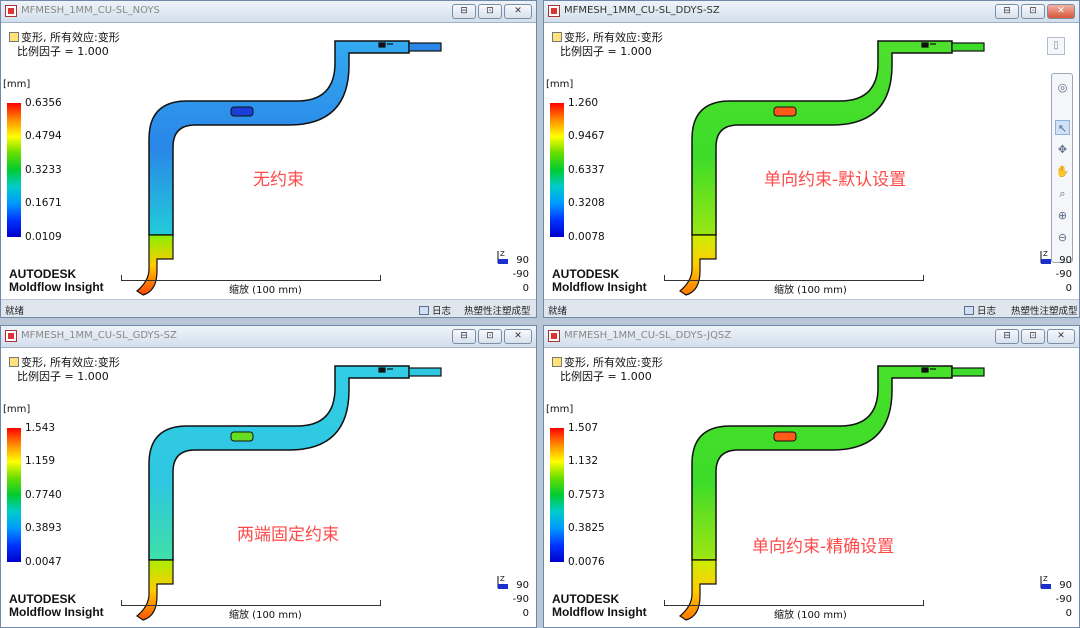 This screenshot has width=1080, height=628. What do you see at coordinates (424, 310) in the screenshot?
I see `log-icon` at bounding box center [424, 310].